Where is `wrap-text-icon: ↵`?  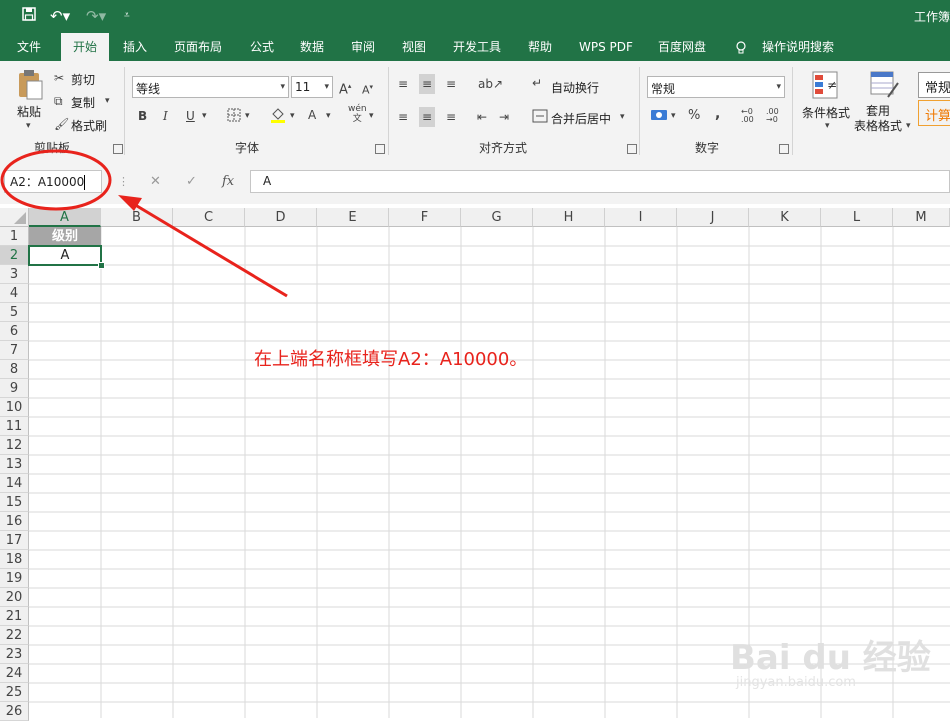 wrap-text-icon: ↵ is located at coordinates (537, 83).